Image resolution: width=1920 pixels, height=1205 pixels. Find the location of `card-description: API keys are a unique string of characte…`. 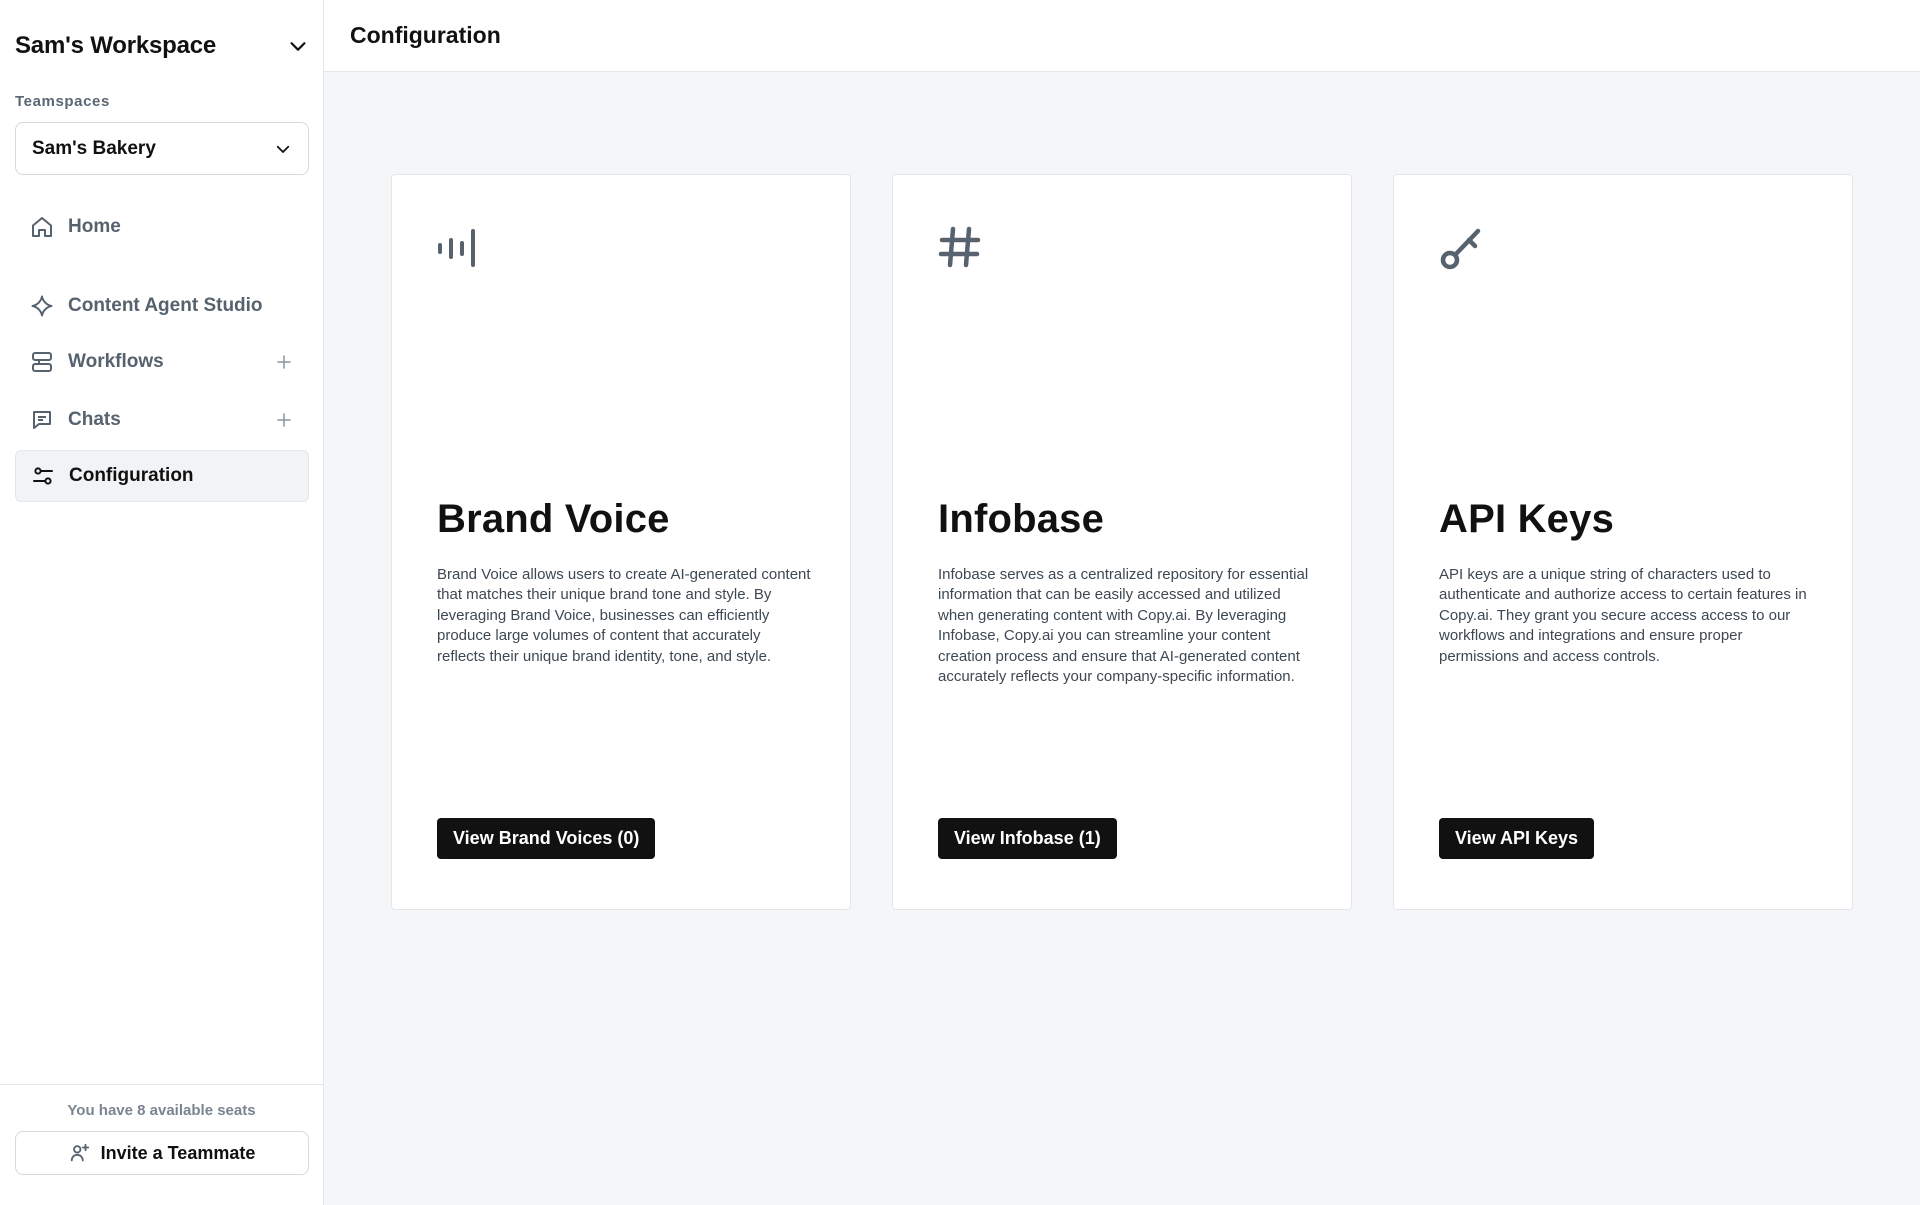

card-description: API keys are a unique string of characte… is located at coordinates (1623, 615).